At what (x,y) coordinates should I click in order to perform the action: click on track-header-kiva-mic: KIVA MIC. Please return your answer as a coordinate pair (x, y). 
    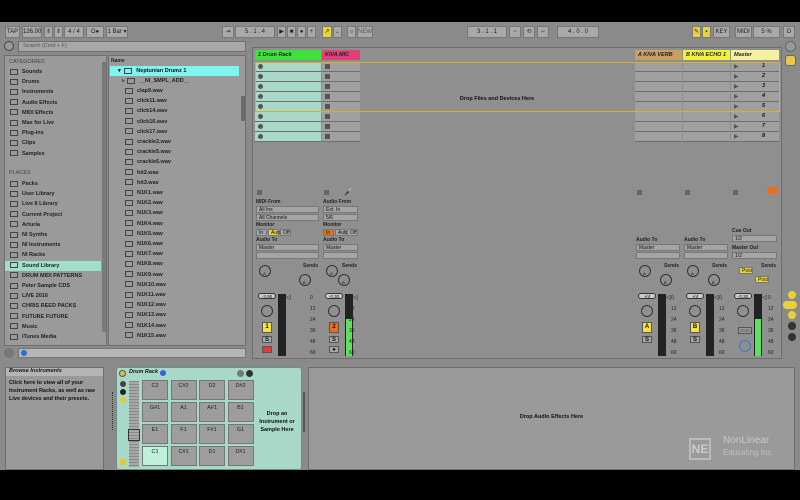
    Looking at the image, I should click on (341, 55).